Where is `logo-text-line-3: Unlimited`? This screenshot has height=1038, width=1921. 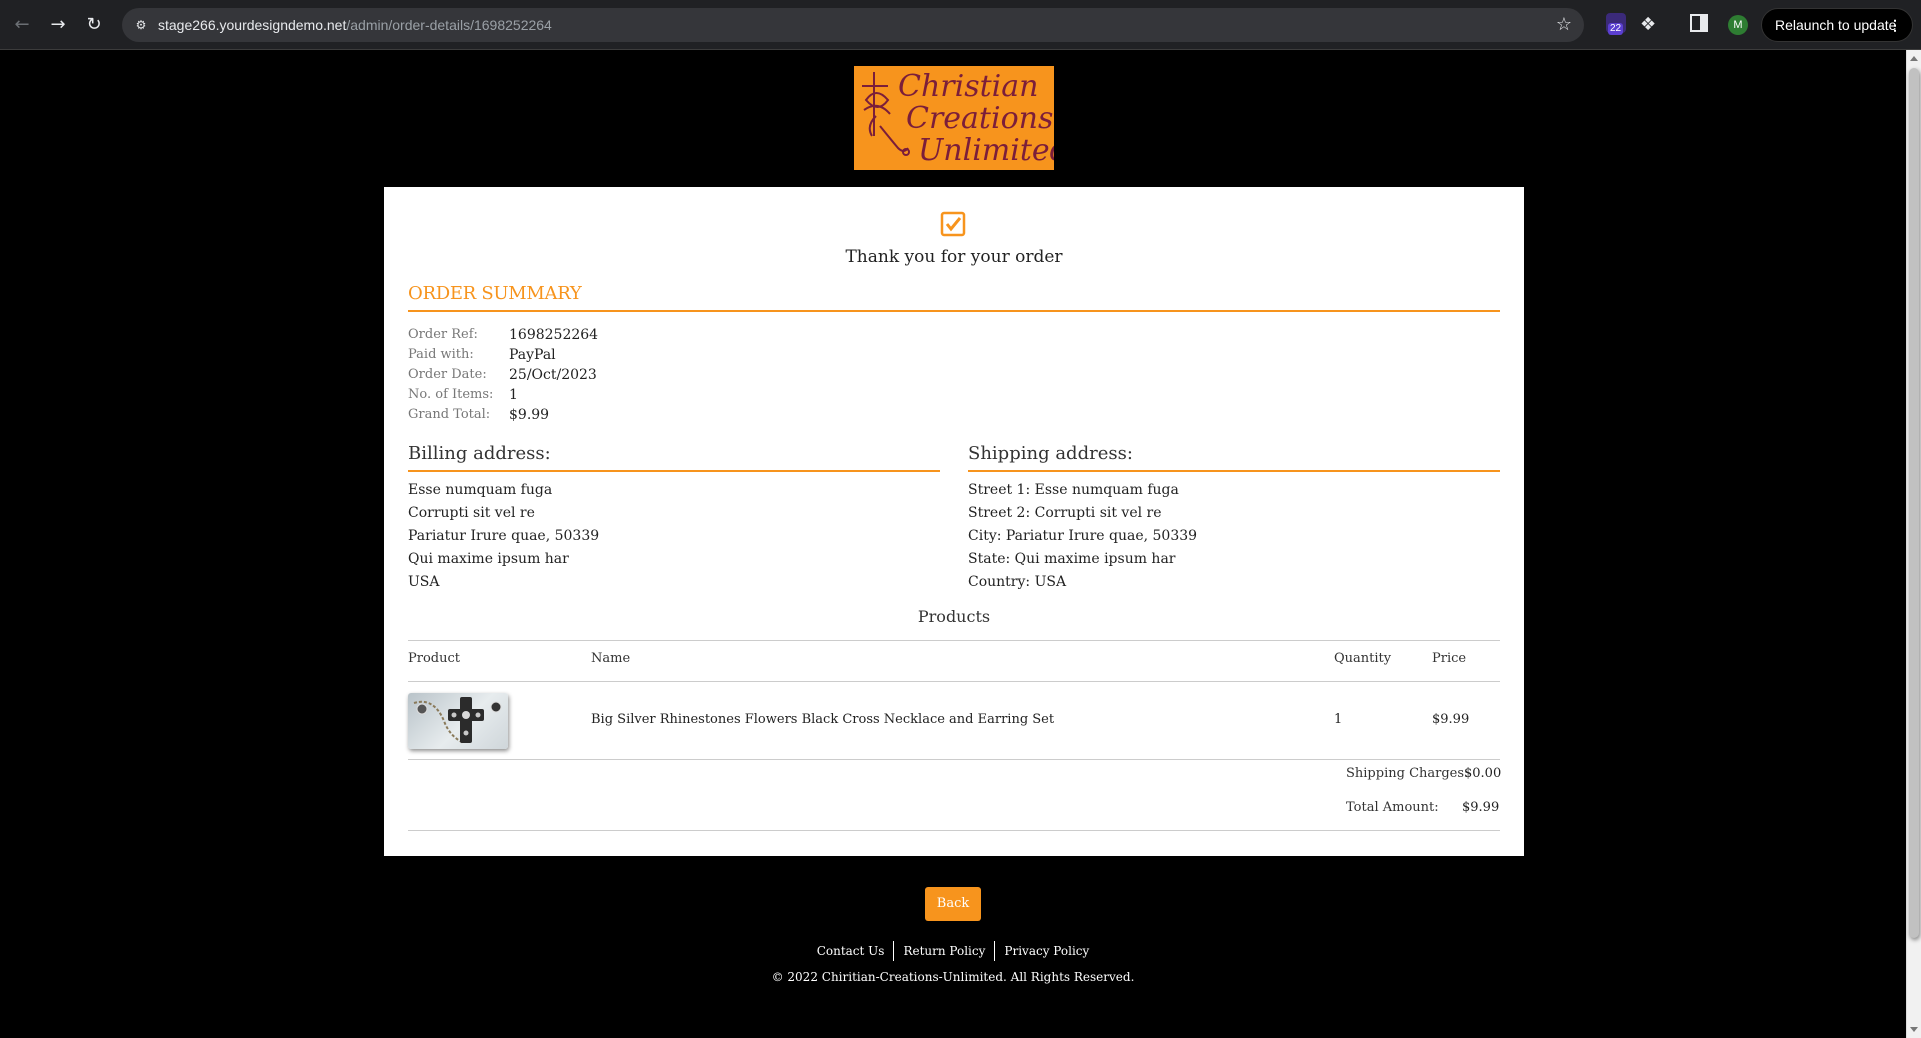 logo-text-line-3: Unlimited is located at coordinates (986, 150).